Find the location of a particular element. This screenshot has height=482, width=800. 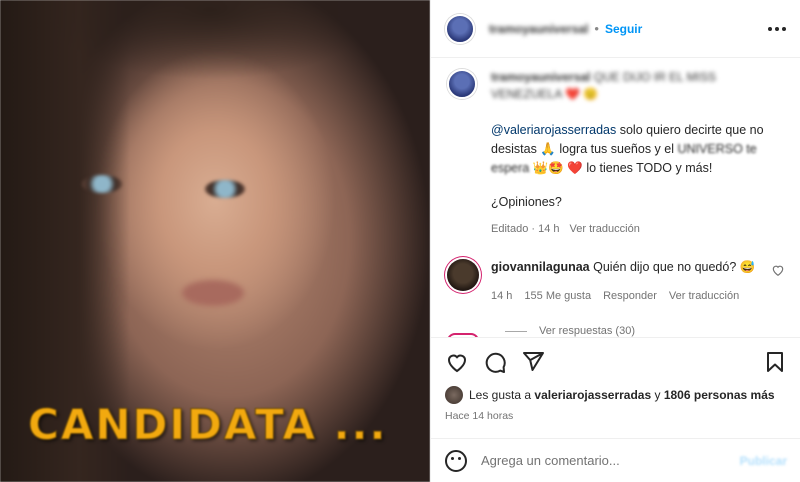

commenter-username: giovannilagunaa is located at coordinates (540, 267).